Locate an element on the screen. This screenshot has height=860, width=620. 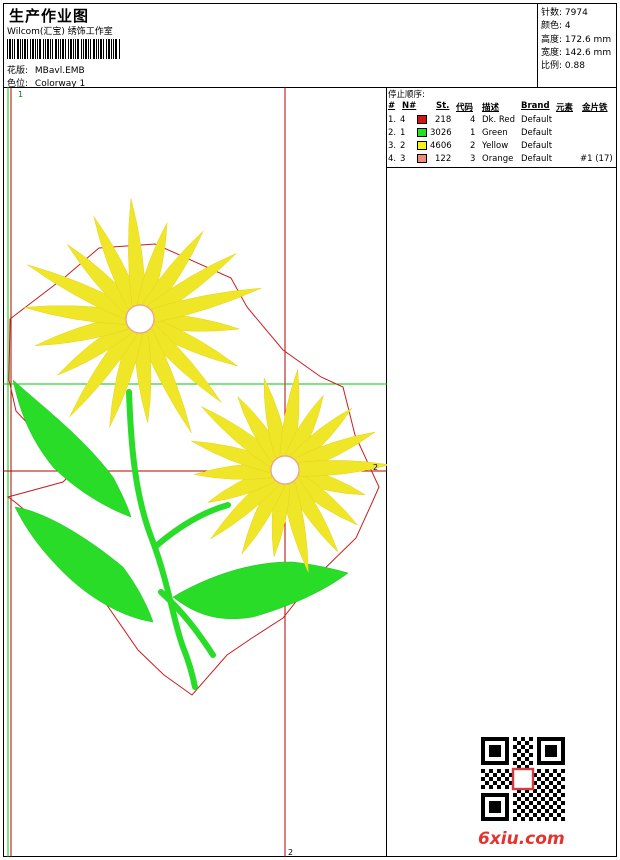
stat-scale: 比例: 0.88 is located at coordinates (563, 66).